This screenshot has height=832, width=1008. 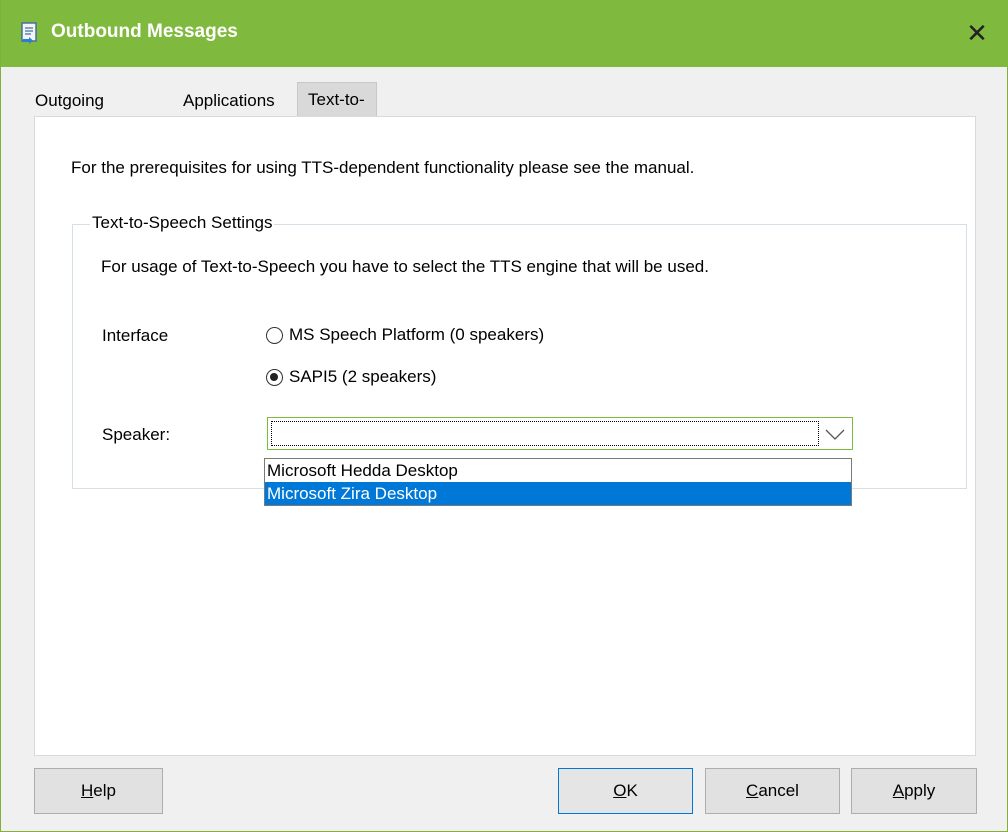 I want to click on help-label: Help, so click(x=98, y=790).